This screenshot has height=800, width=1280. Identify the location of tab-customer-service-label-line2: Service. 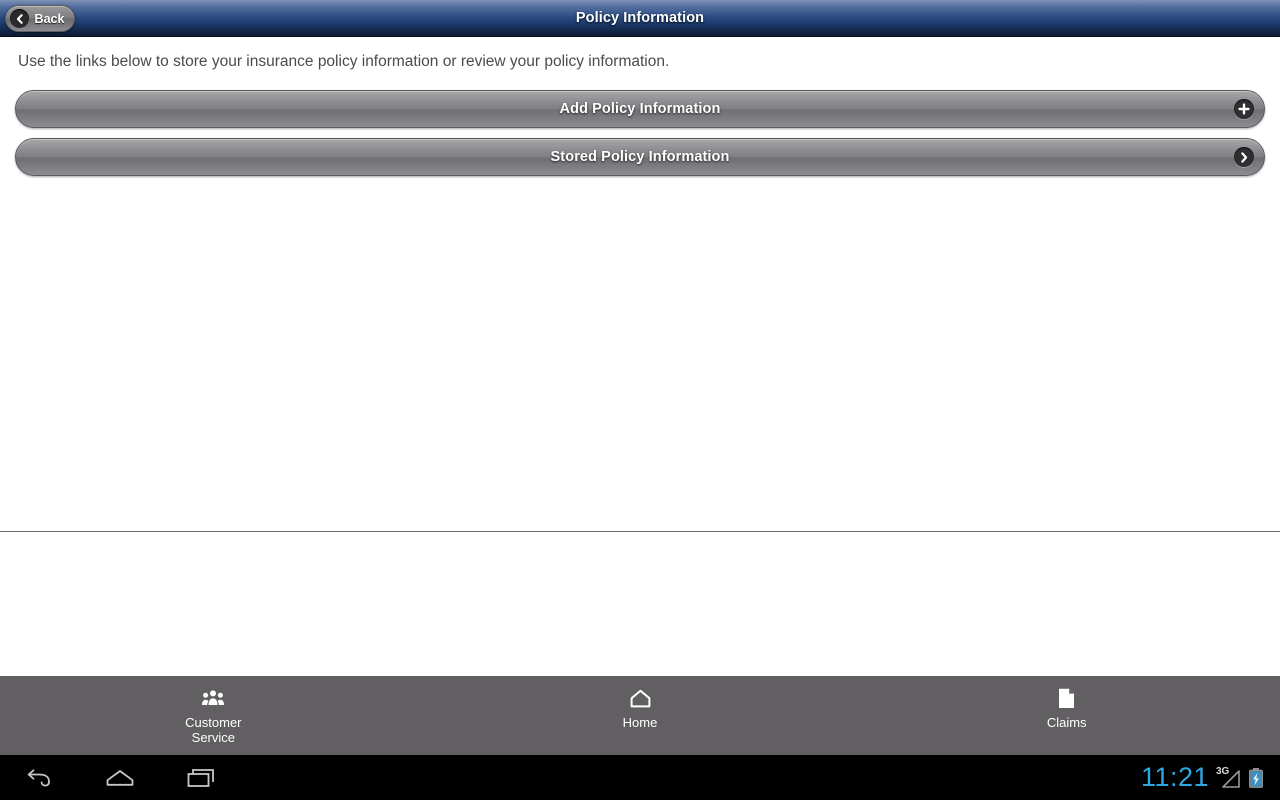
(213, 737).